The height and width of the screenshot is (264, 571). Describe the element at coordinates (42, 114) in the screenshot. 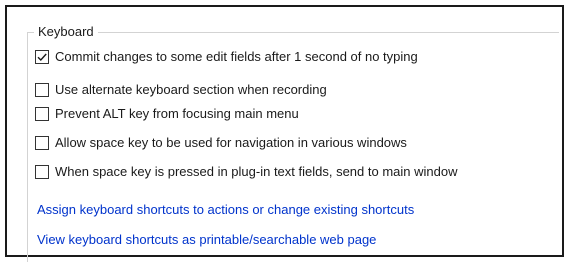

I see `checkbox-prevent-alt` at that location.